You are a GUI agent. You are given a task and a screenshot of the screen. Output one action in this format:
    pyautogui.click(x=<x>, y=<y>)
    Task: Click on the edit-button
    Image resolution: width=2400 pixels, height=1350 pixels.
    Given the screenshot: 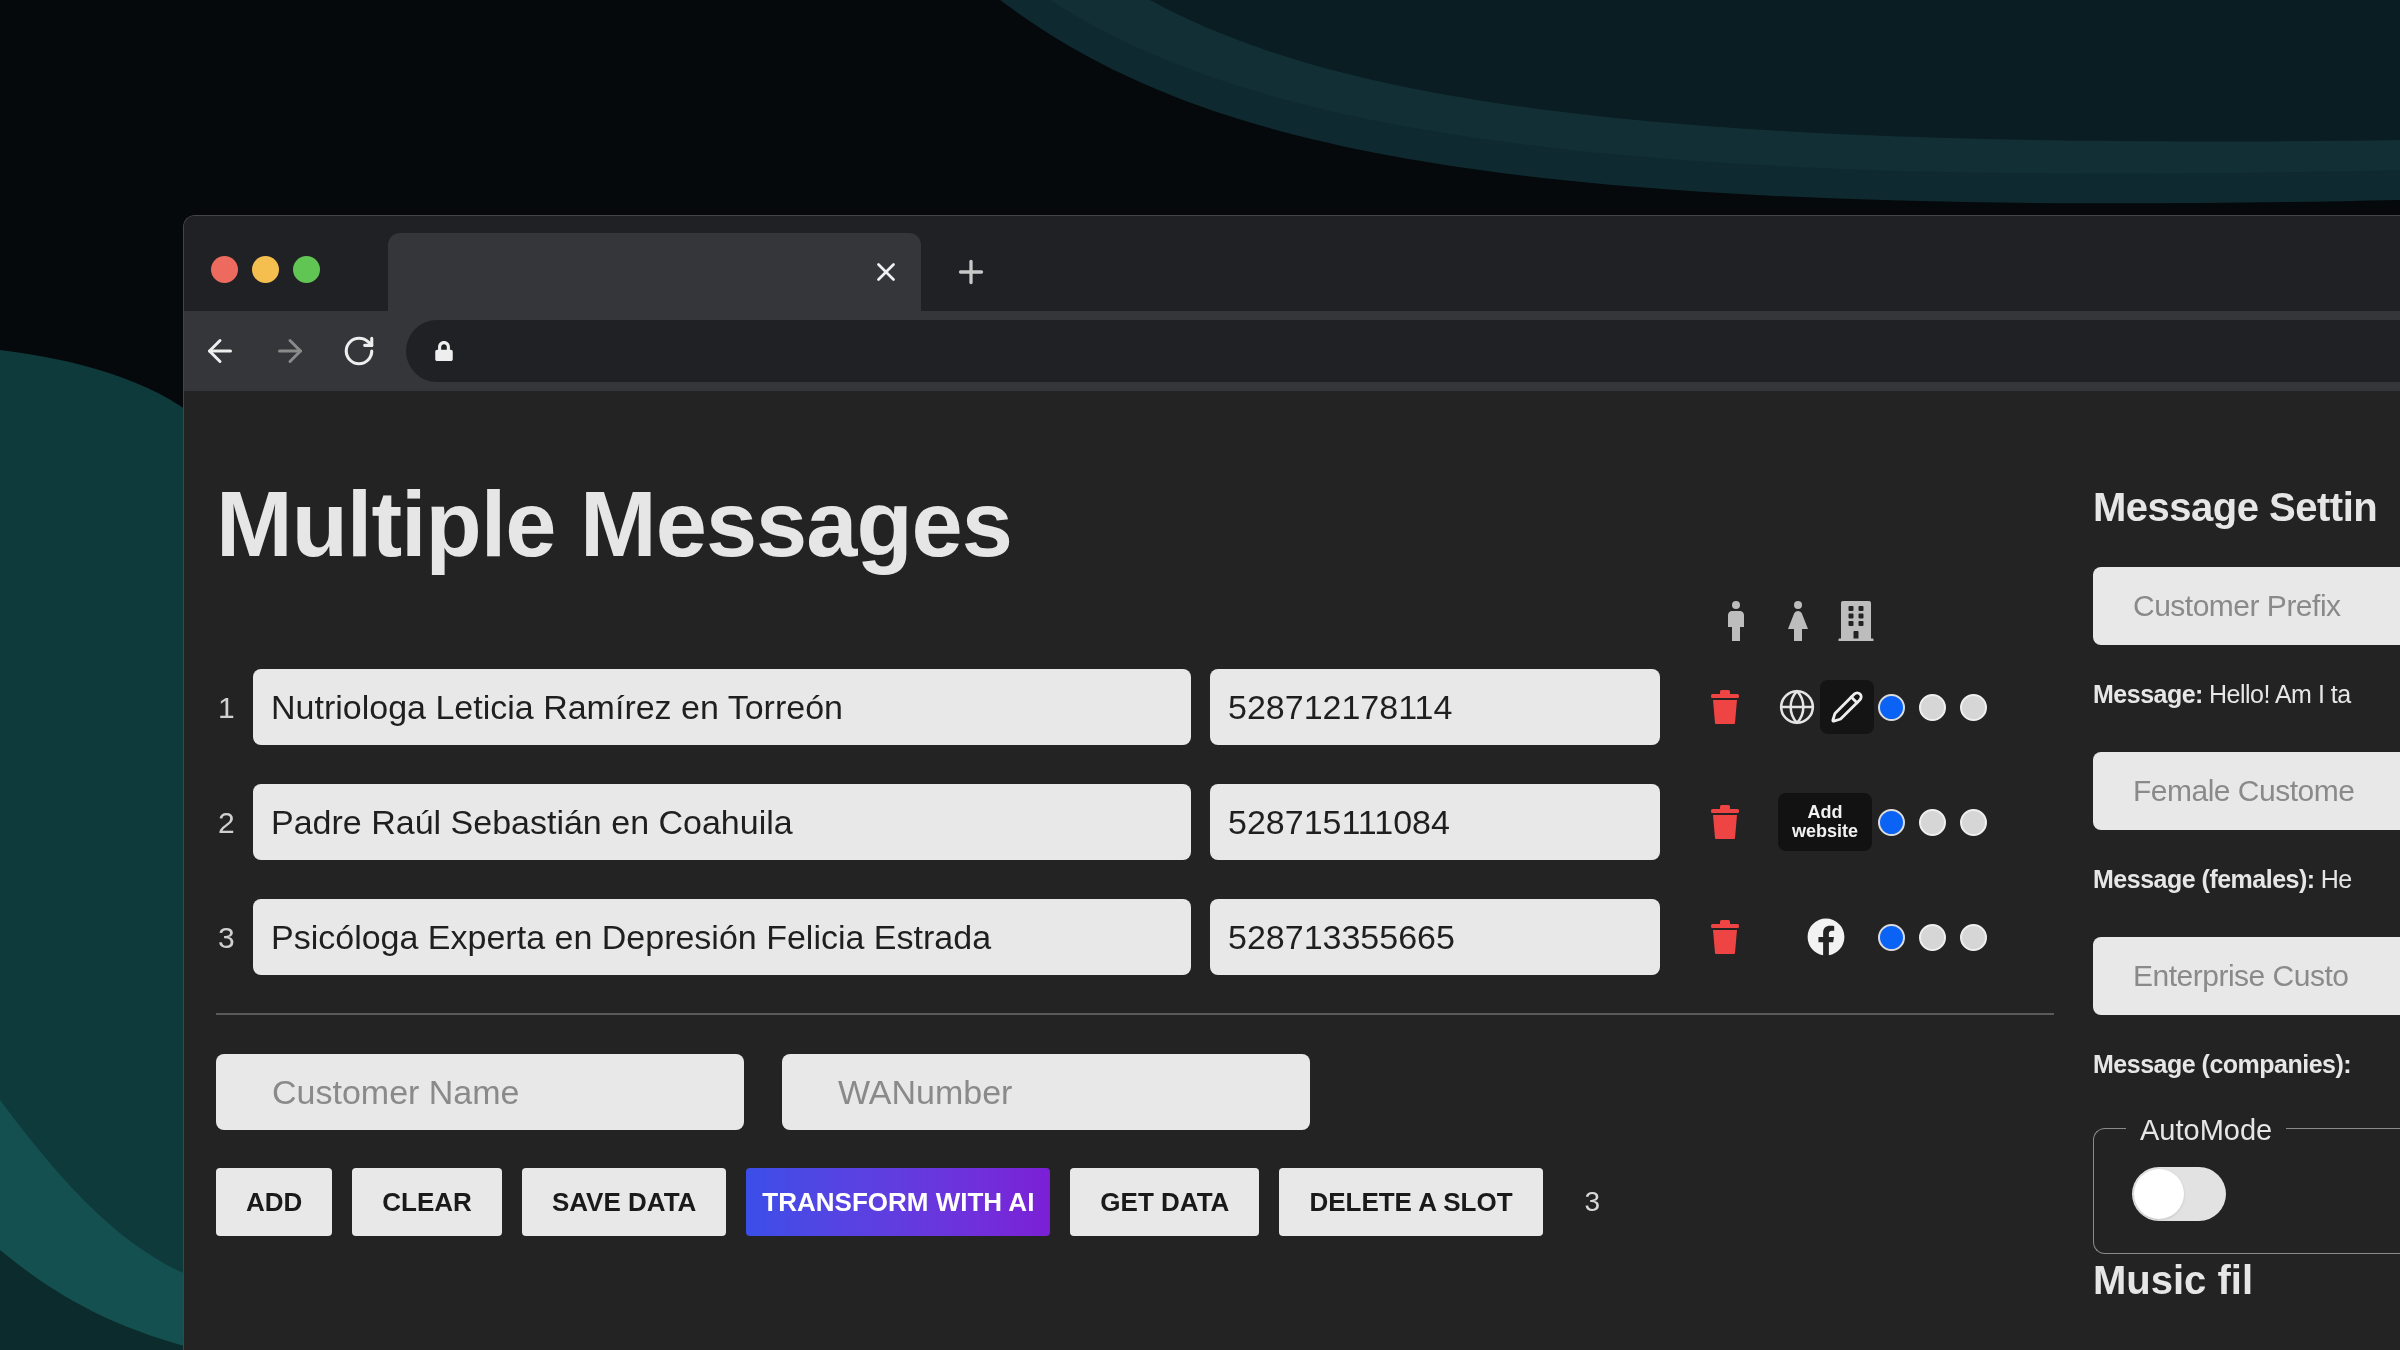 What is the action you would take?
    pyautogui.click(x=1847, y=707)
    